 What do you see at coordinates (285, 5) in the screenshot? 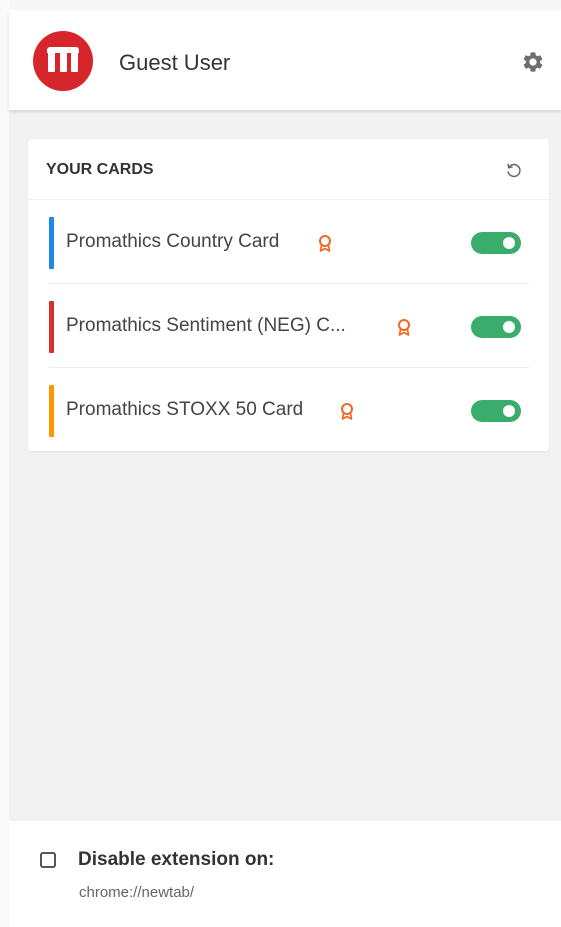
I see `popup-top-strip` at bounding box center [285, 5].